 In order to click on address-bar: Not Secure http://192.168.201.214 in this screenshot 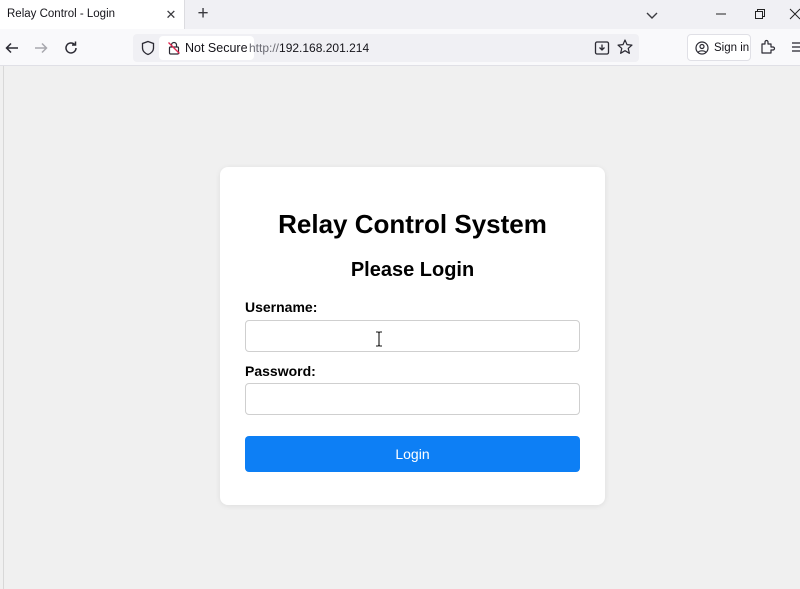, I will do `click(386, 48)`.